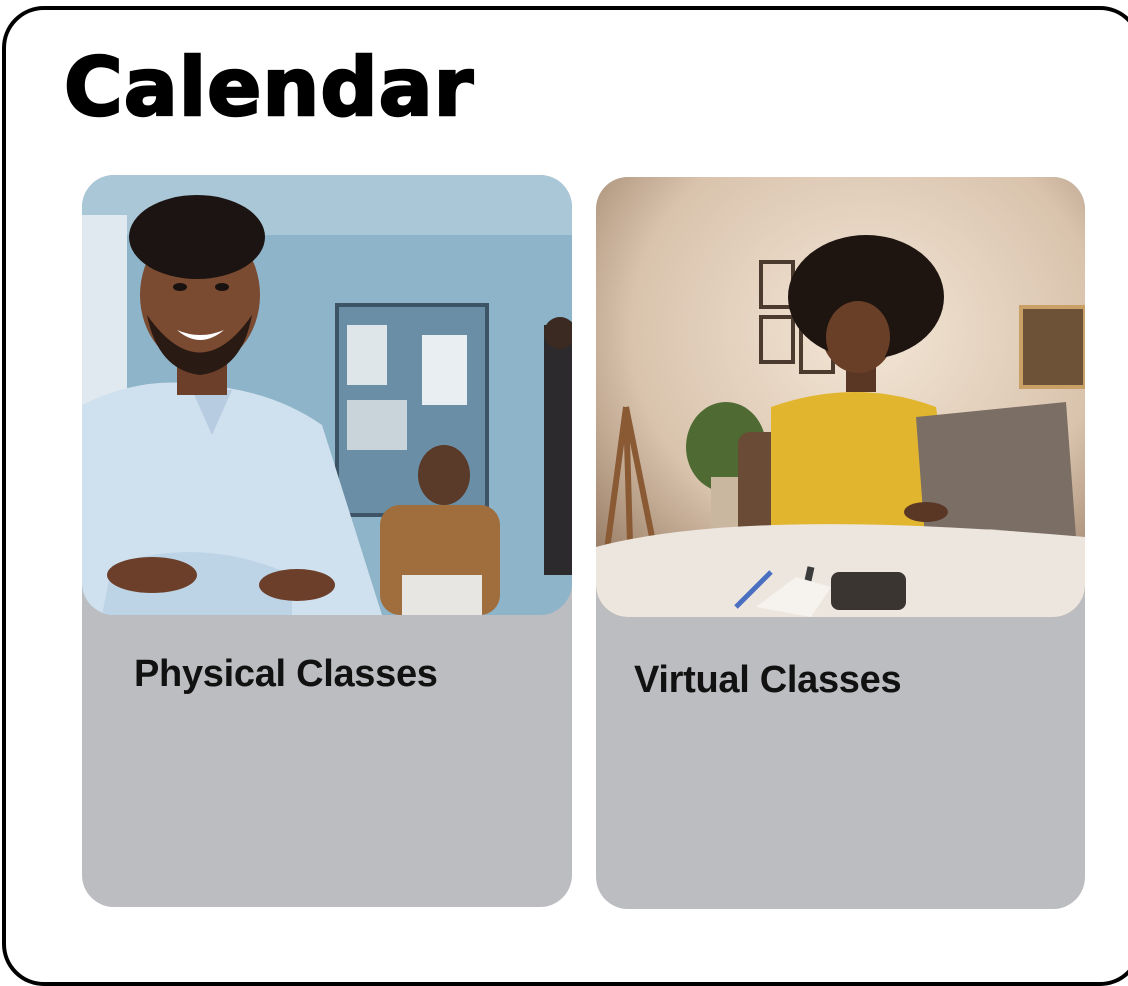 This screenshot has width=1128, height=986. What do you see at coordinates (768, 680) in the screenshot?
I see `virtual-classes-label: Virtual Classes` at bounding box center [768, 680].